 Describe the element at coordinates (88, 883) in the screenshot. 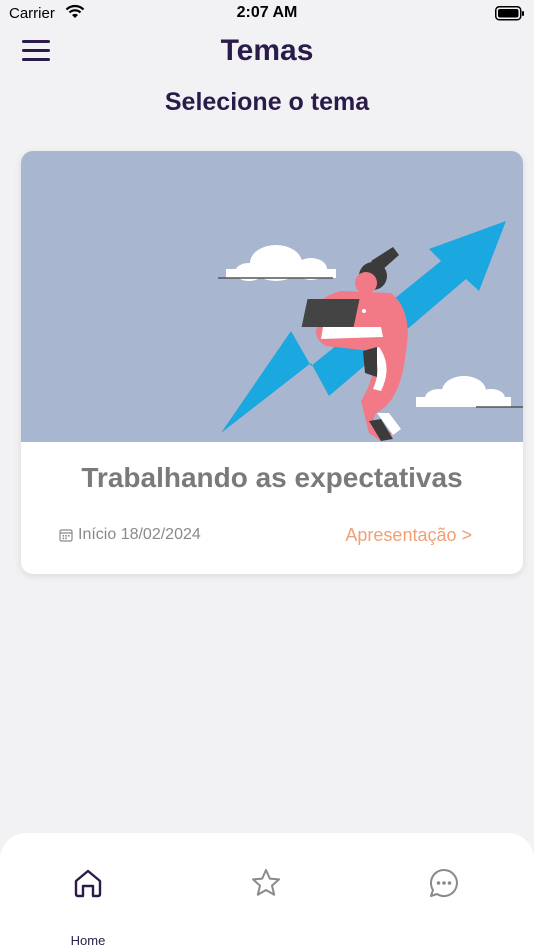

I see `home-icon` at that location.